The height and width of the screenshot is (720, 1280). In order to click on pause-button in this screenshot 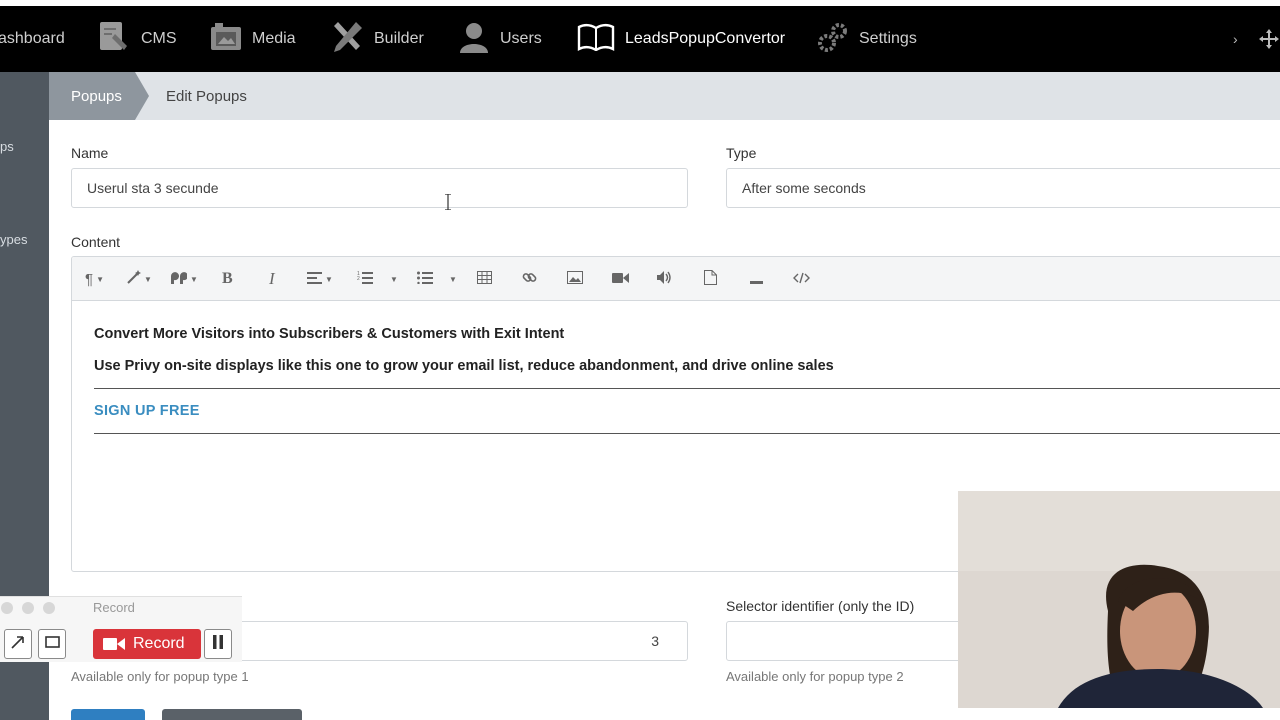, I will do `click(218, 644)`.